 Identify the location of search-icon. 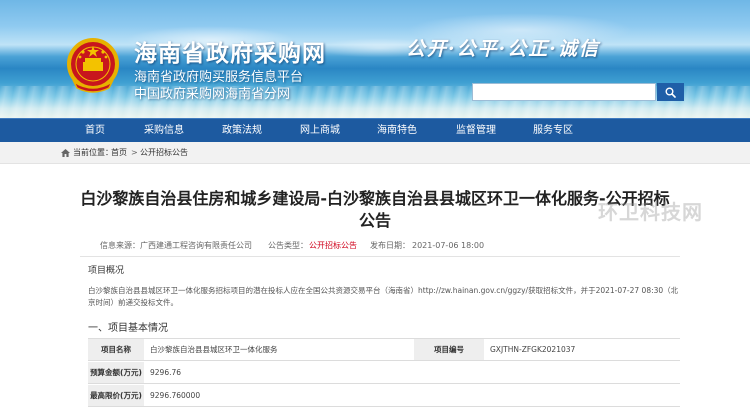
(670, 92).